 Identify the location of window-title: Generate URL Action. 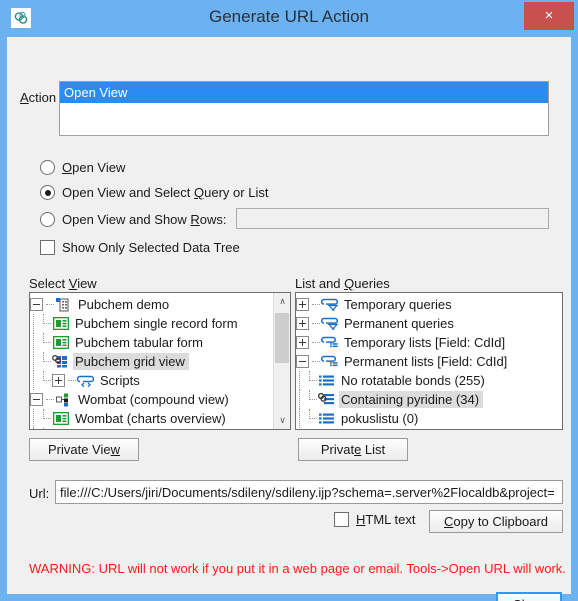
(288, 16).